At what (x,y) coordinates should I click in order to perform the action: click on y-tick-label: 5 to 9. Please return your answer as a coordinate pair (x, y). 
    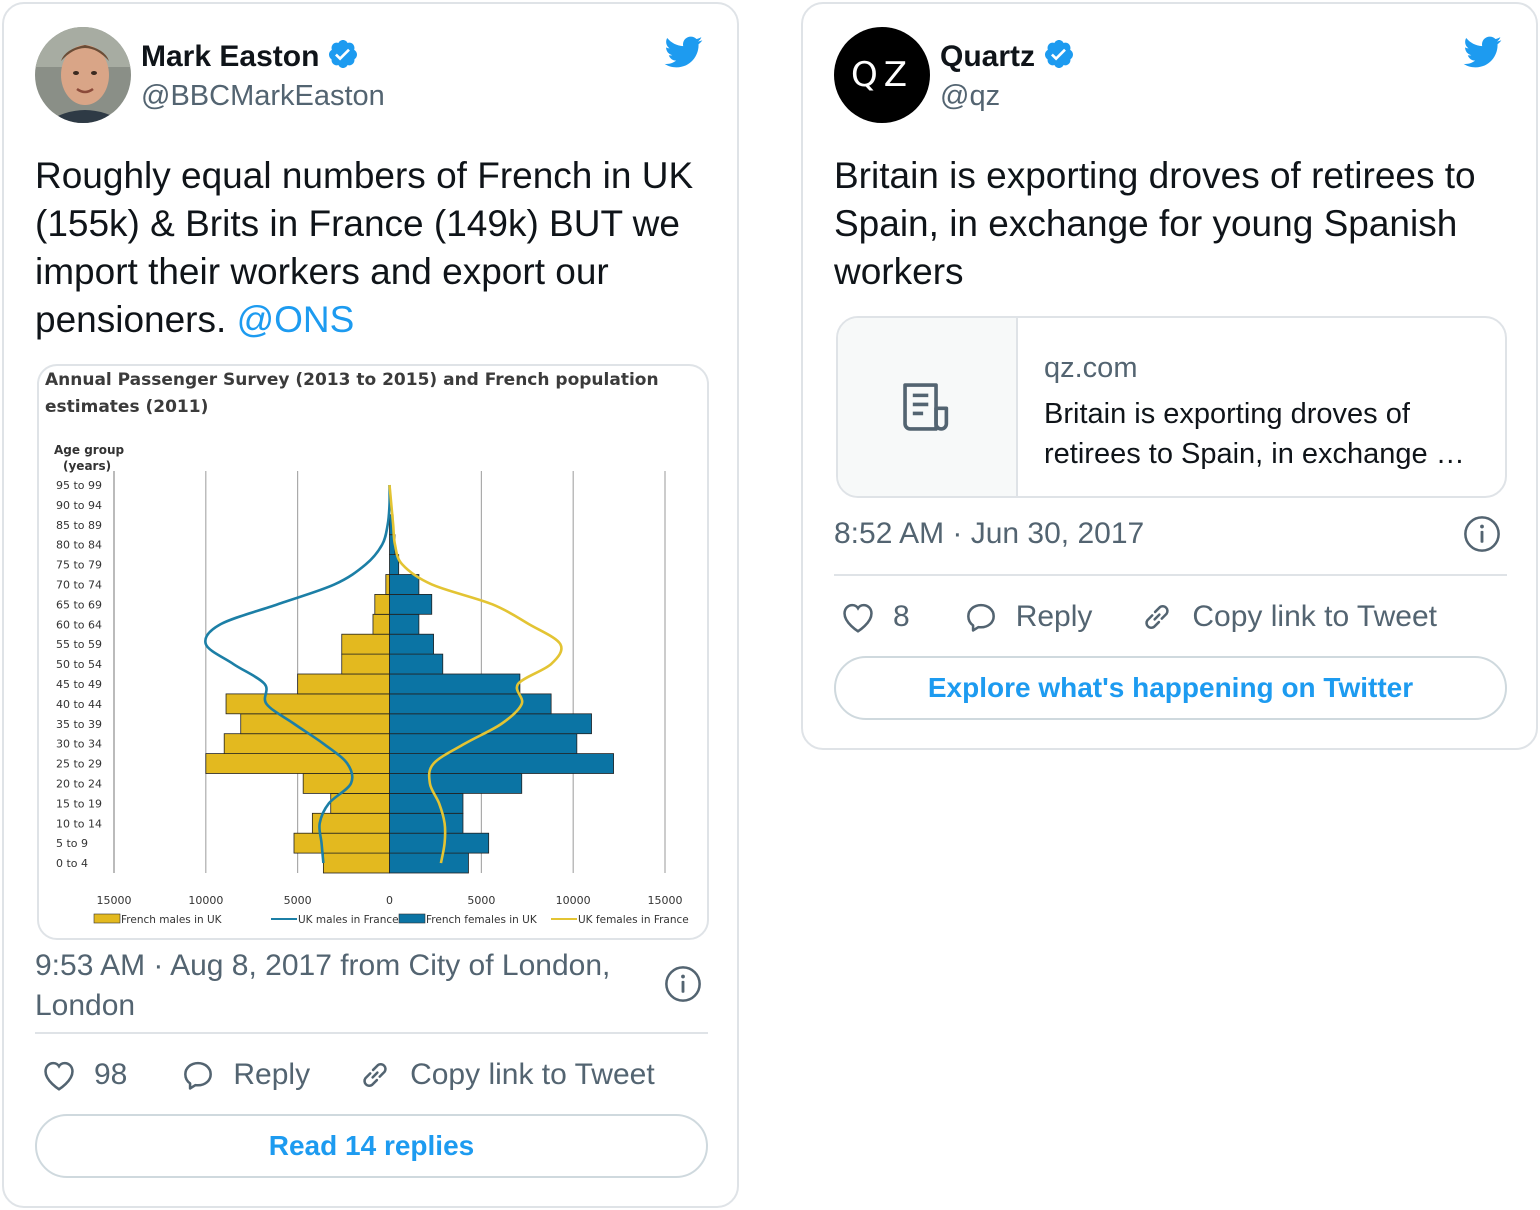
    Looking at the image, I should click on (72, 843).